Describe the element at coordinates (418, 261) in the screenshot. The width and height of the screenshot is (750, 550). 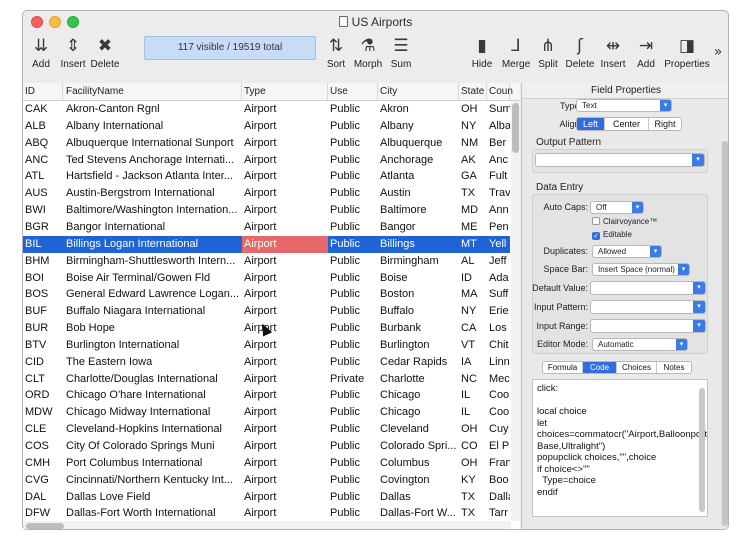
I see `cell-city: Birmingham` at that location.